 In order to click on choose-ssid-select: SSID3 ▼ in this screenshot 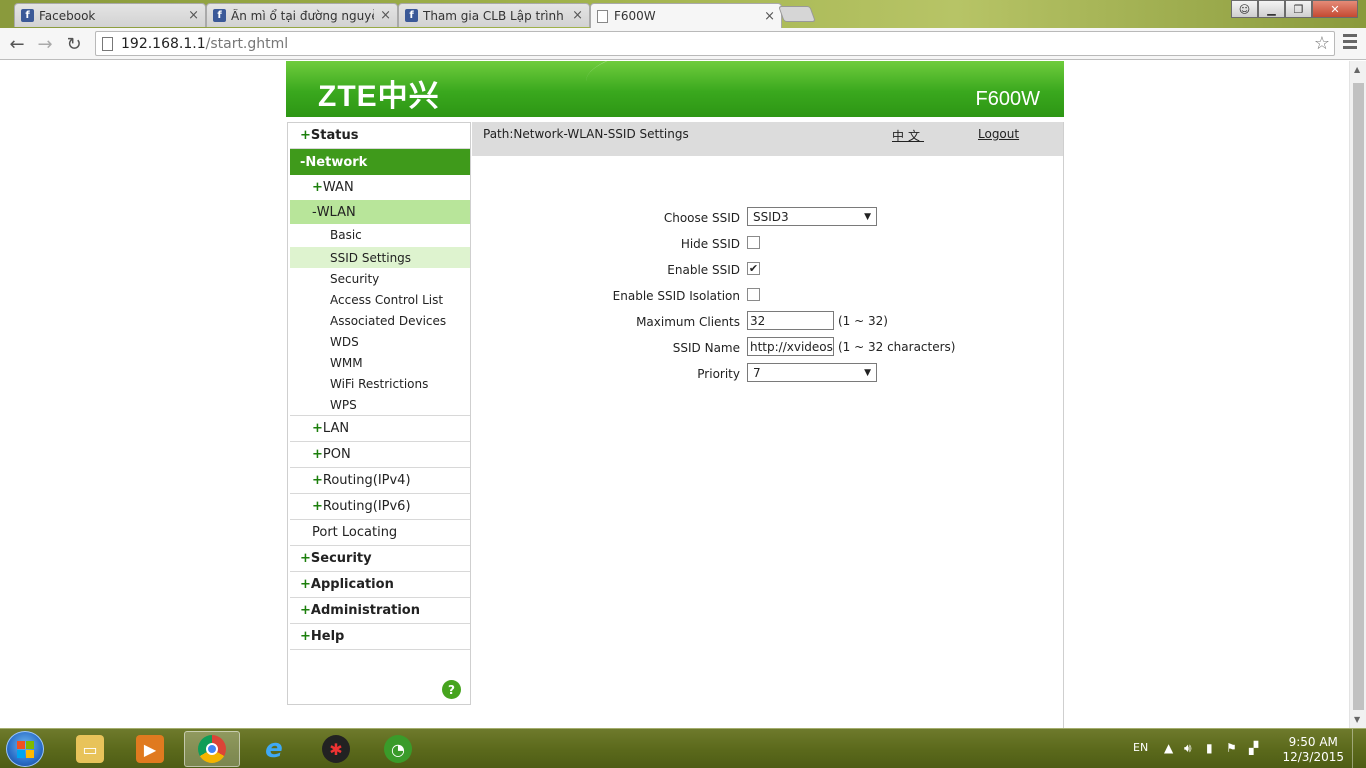, I will do `click(812, 216)`.